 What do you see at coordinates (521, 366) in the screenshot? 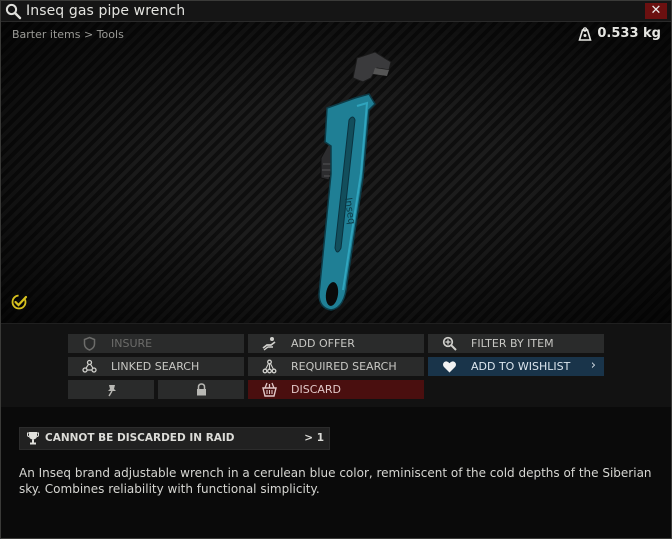
I see `add-to-wishlist-label: ADD TO WISHLIST` at bounding box center [521, 366].